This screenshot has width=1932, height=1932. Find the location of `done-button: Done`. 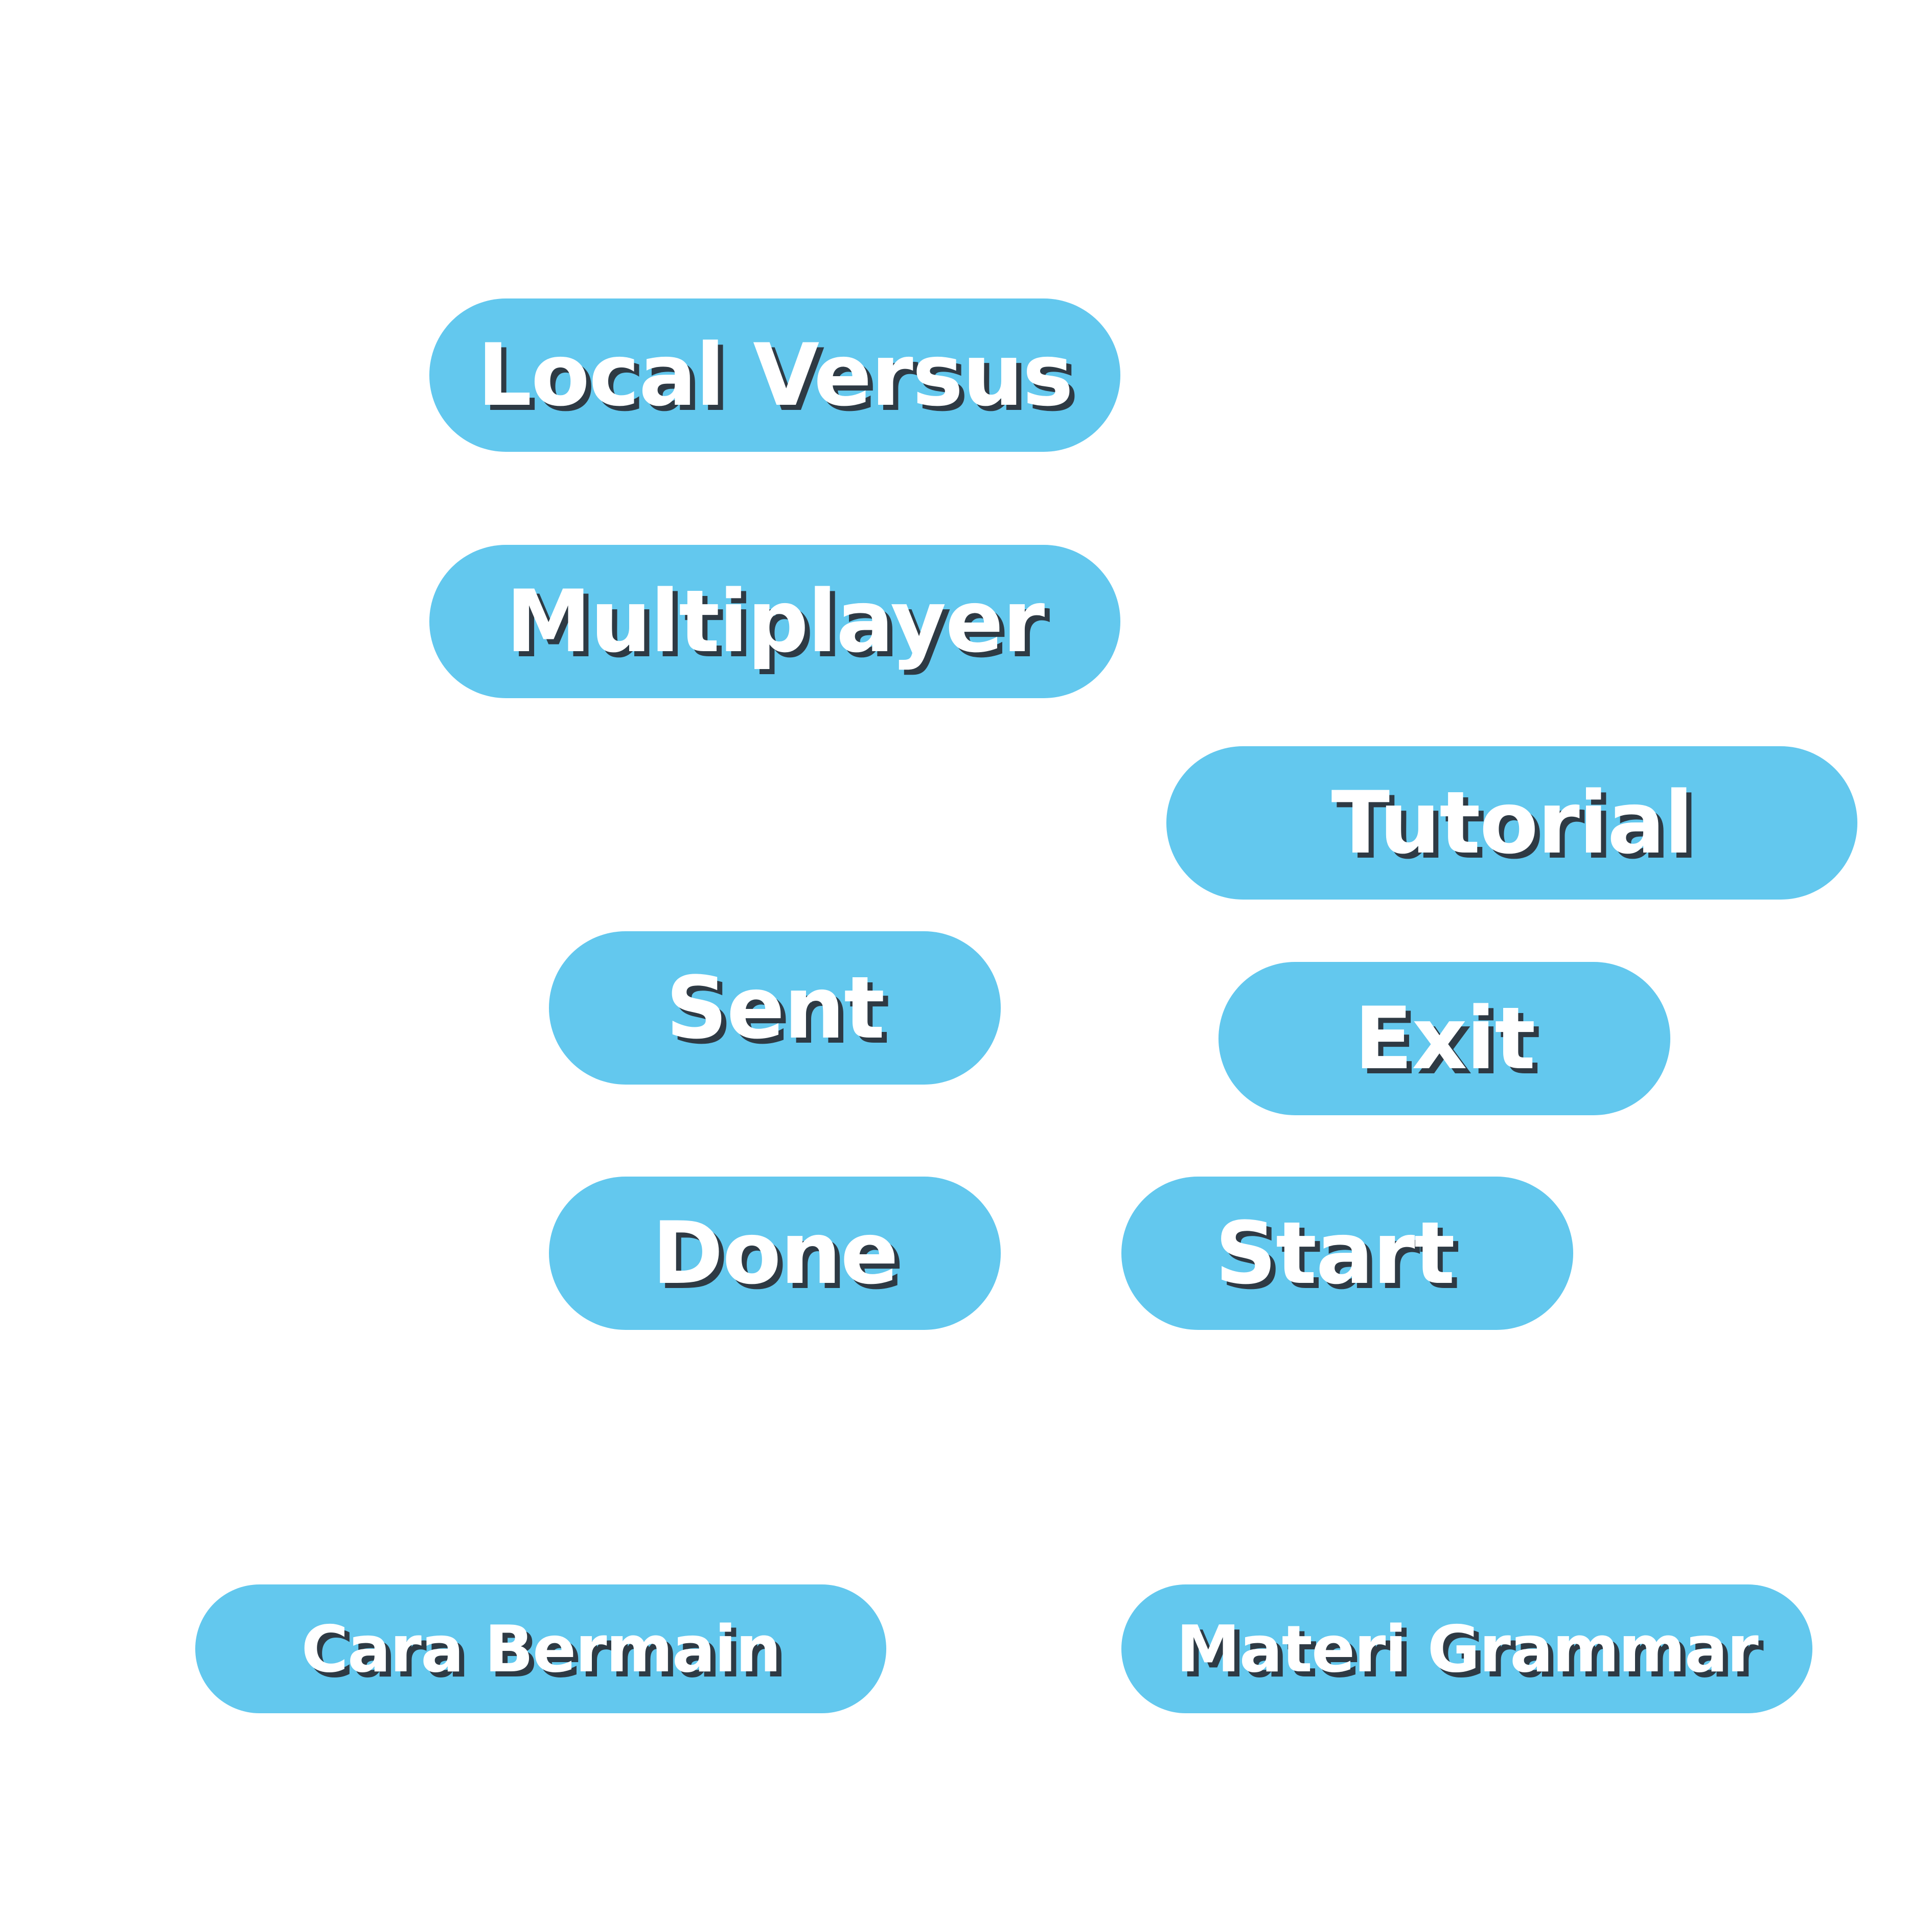

done-button: Done is located at coordinates (775, 1253).